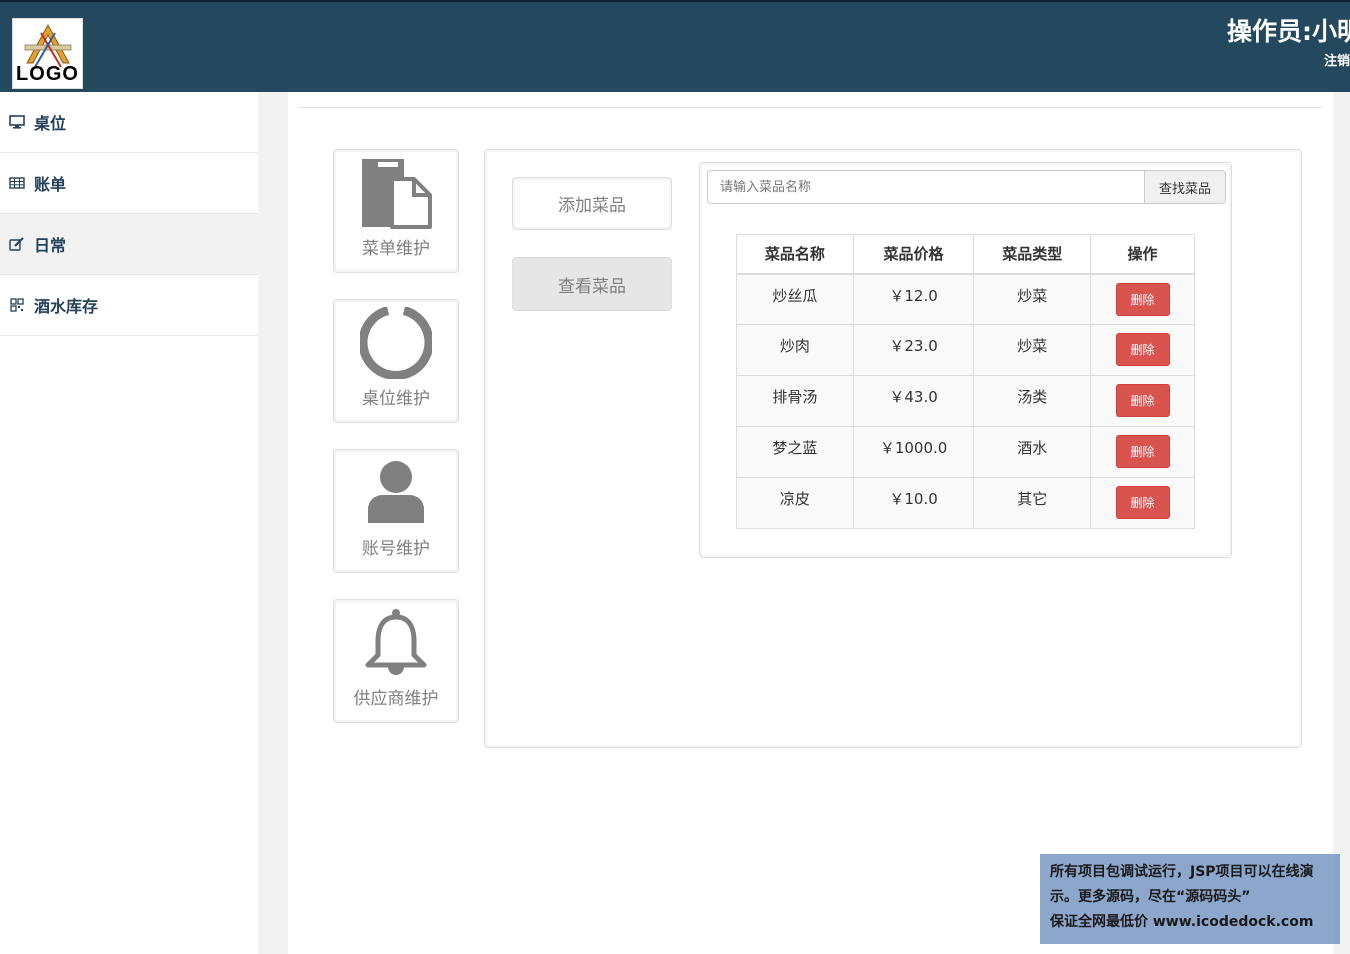 The width and height of the screenshot is (1350, 954). I want to click on sidebar-item-label: 日常, so click(50, 245).